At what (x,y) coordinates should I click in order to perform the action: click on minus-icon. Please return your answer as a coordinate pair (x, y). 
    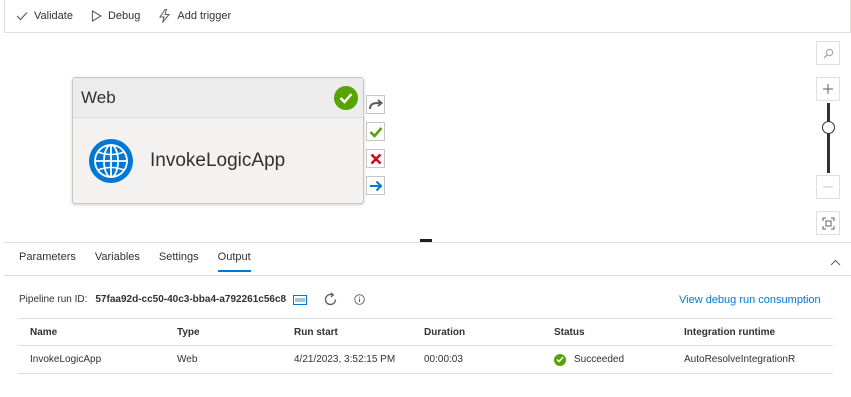
    Looking at the image, I should click on (828, 187).